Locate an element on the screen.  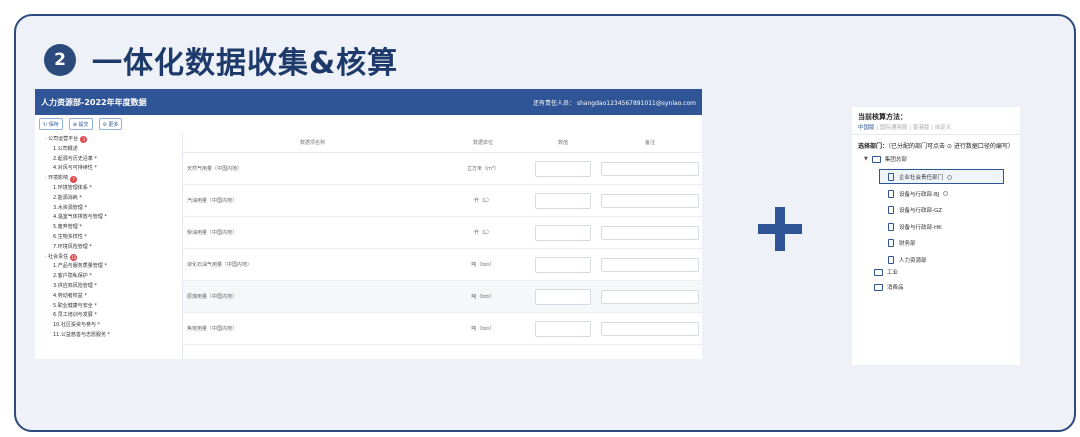
tree-node-label: 10.社区投资与参与 * is located at coordinates (77, 325).